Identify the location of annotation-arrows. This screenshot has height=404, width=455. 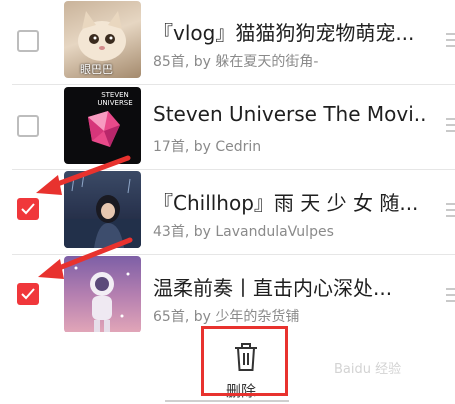
(84, 217).